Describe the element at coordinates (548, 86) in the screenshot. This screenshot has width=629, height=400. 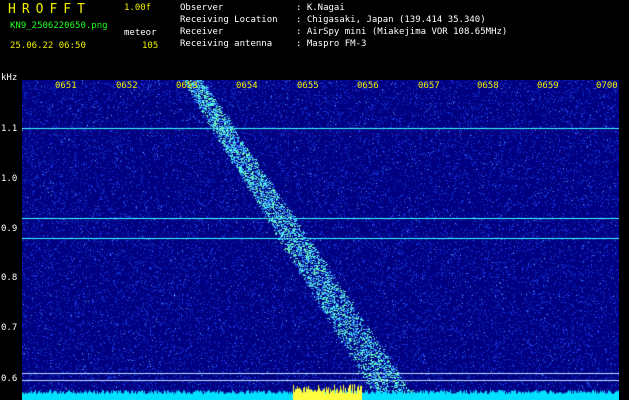
I see `x-tick: 0659` at that location.